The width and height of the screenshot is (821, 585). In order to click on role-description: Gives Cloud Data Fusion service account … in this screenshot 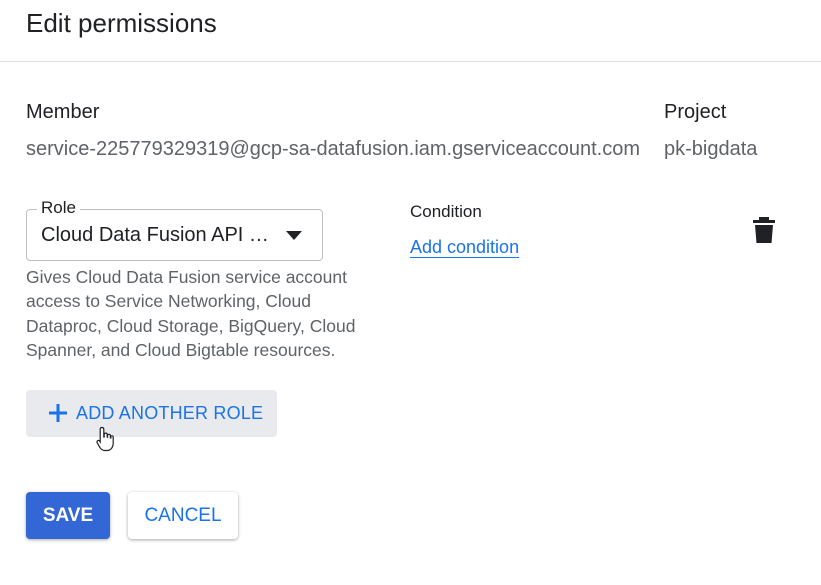, I will do `click(191, 313)`.